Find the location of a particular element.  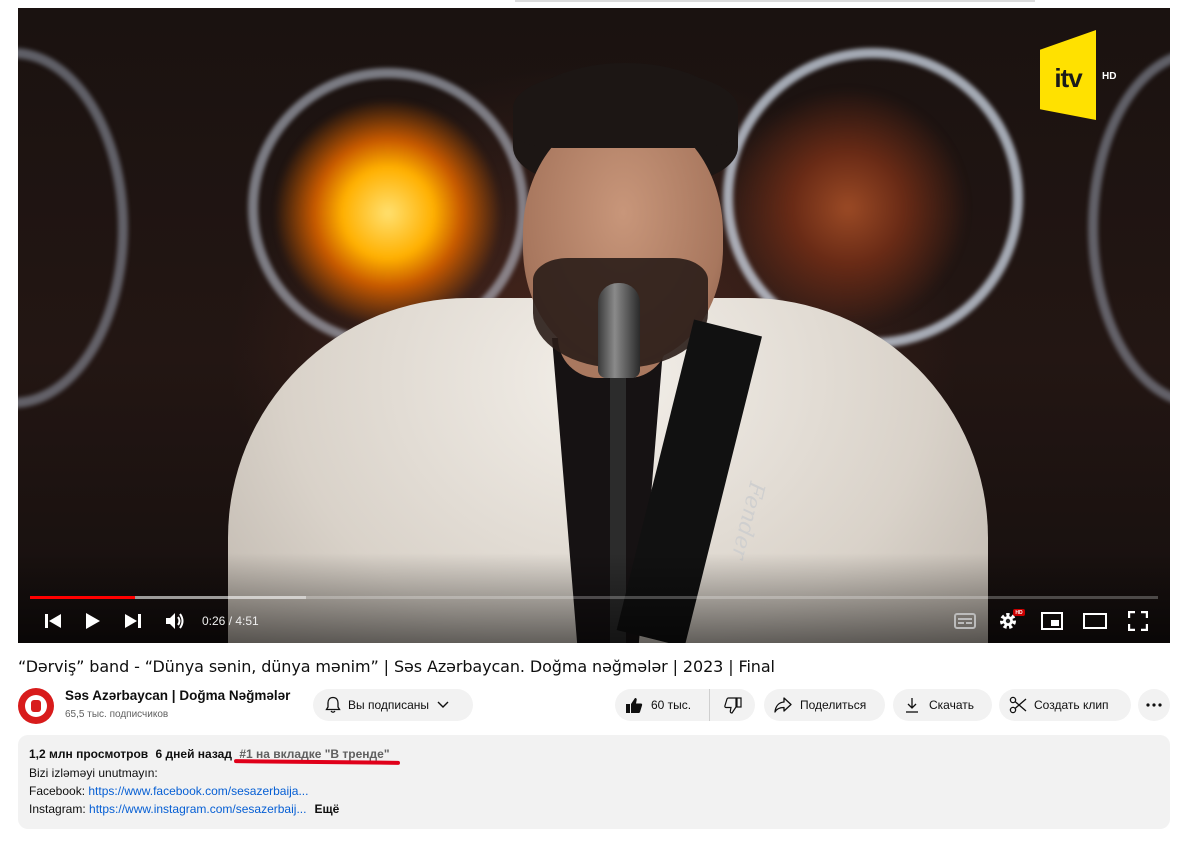

share-button: Поделиться is located at coordinates (824, 705).